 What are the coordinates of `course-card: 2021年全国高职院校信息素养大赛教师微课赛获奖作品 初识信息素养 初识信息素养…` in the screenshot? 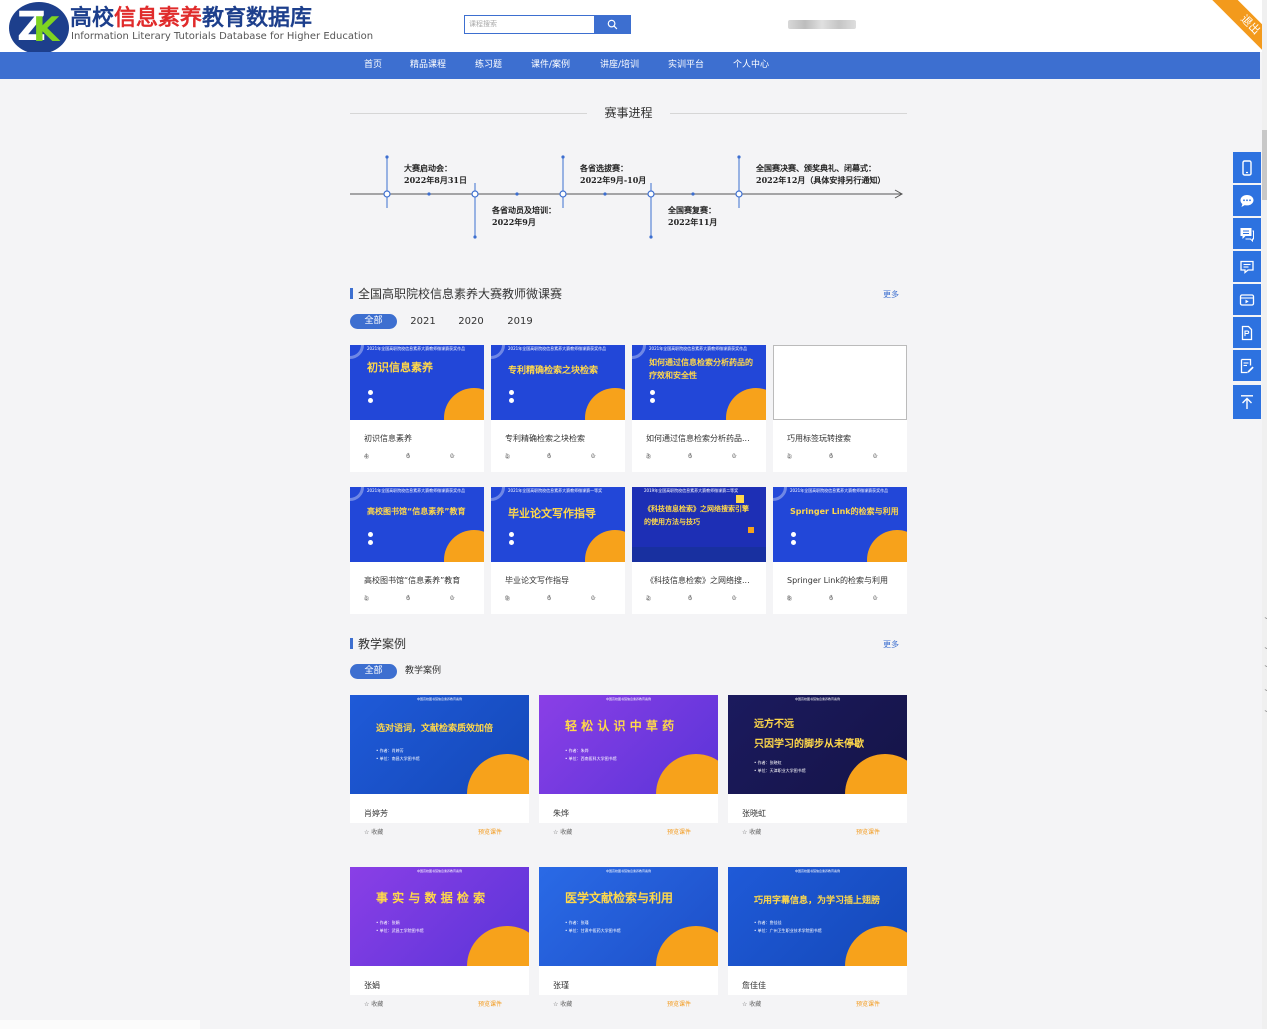 It's located at (417, 408).